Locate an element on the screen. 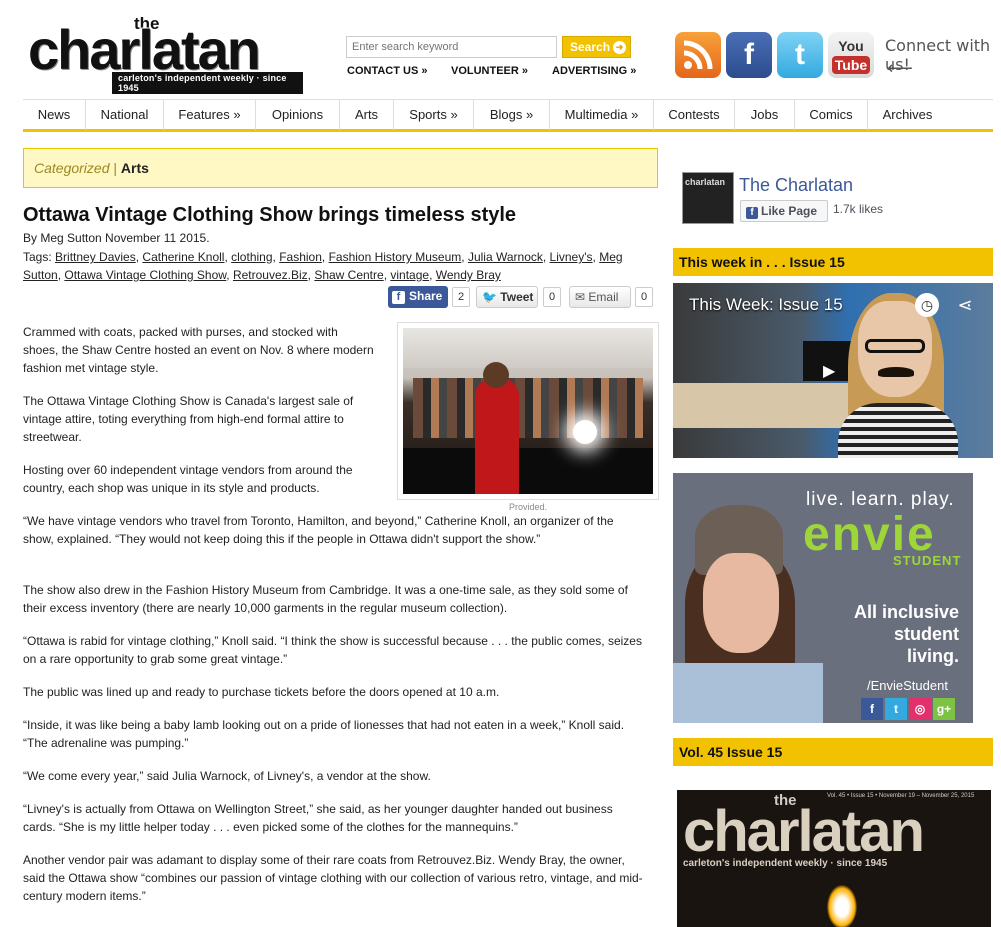 The width and height of the screenshot is (1001, 927). tweet-button: 🐦 Tweet is located at coordinates (507, 297).